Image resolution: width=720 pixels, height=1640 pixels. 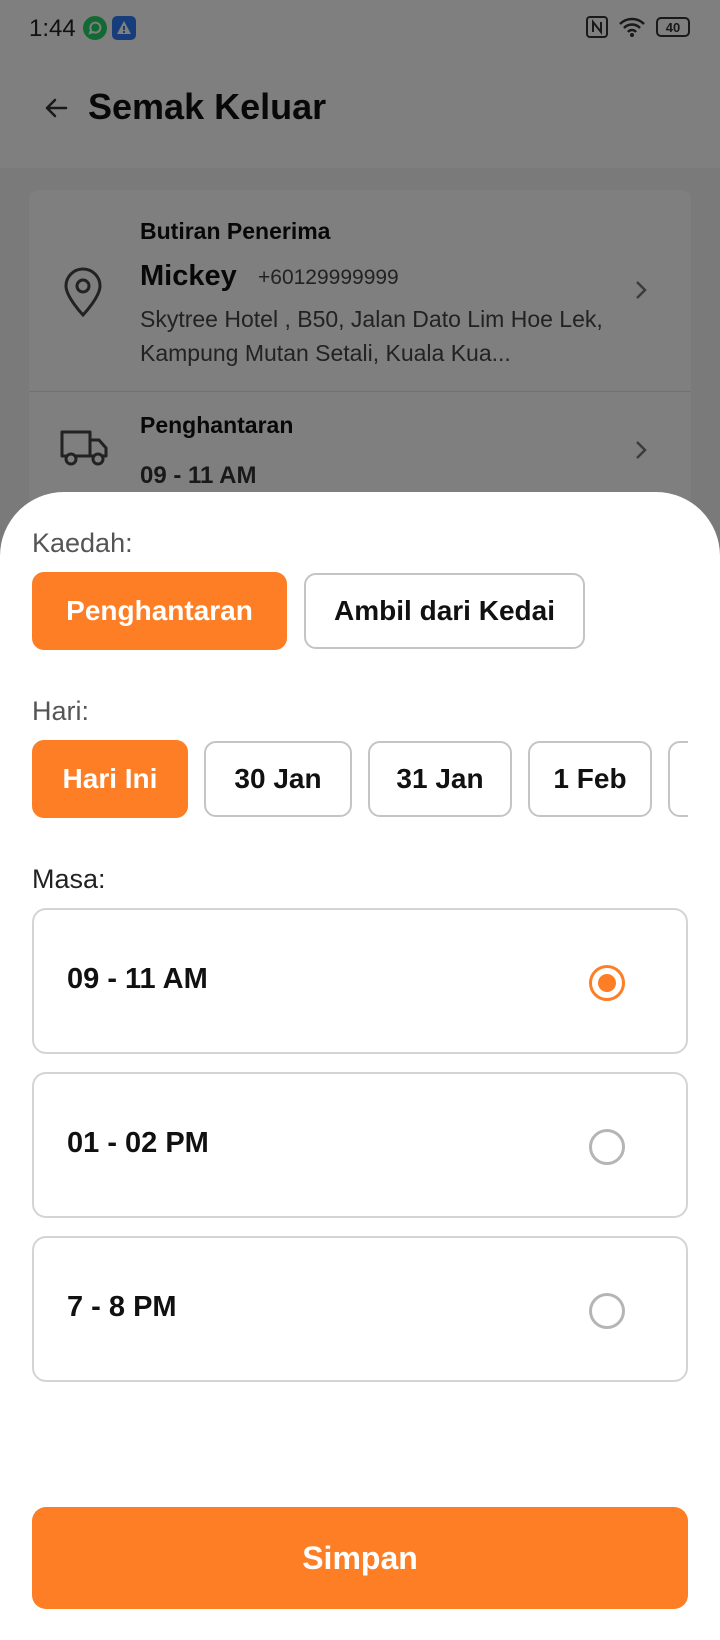 I want to click on radio-selected, so click(x=607, y=983).